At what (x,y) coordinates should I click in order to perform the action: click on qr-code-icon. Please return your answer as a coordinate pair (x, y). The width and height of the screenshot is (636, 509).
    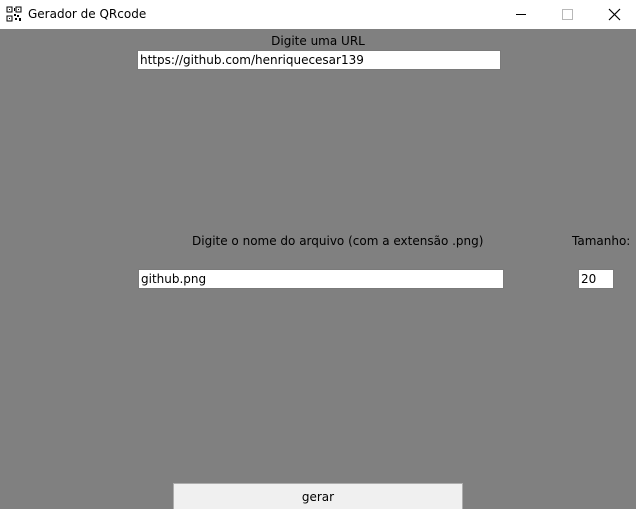
    Looking at the image, I should click on (14, 14).